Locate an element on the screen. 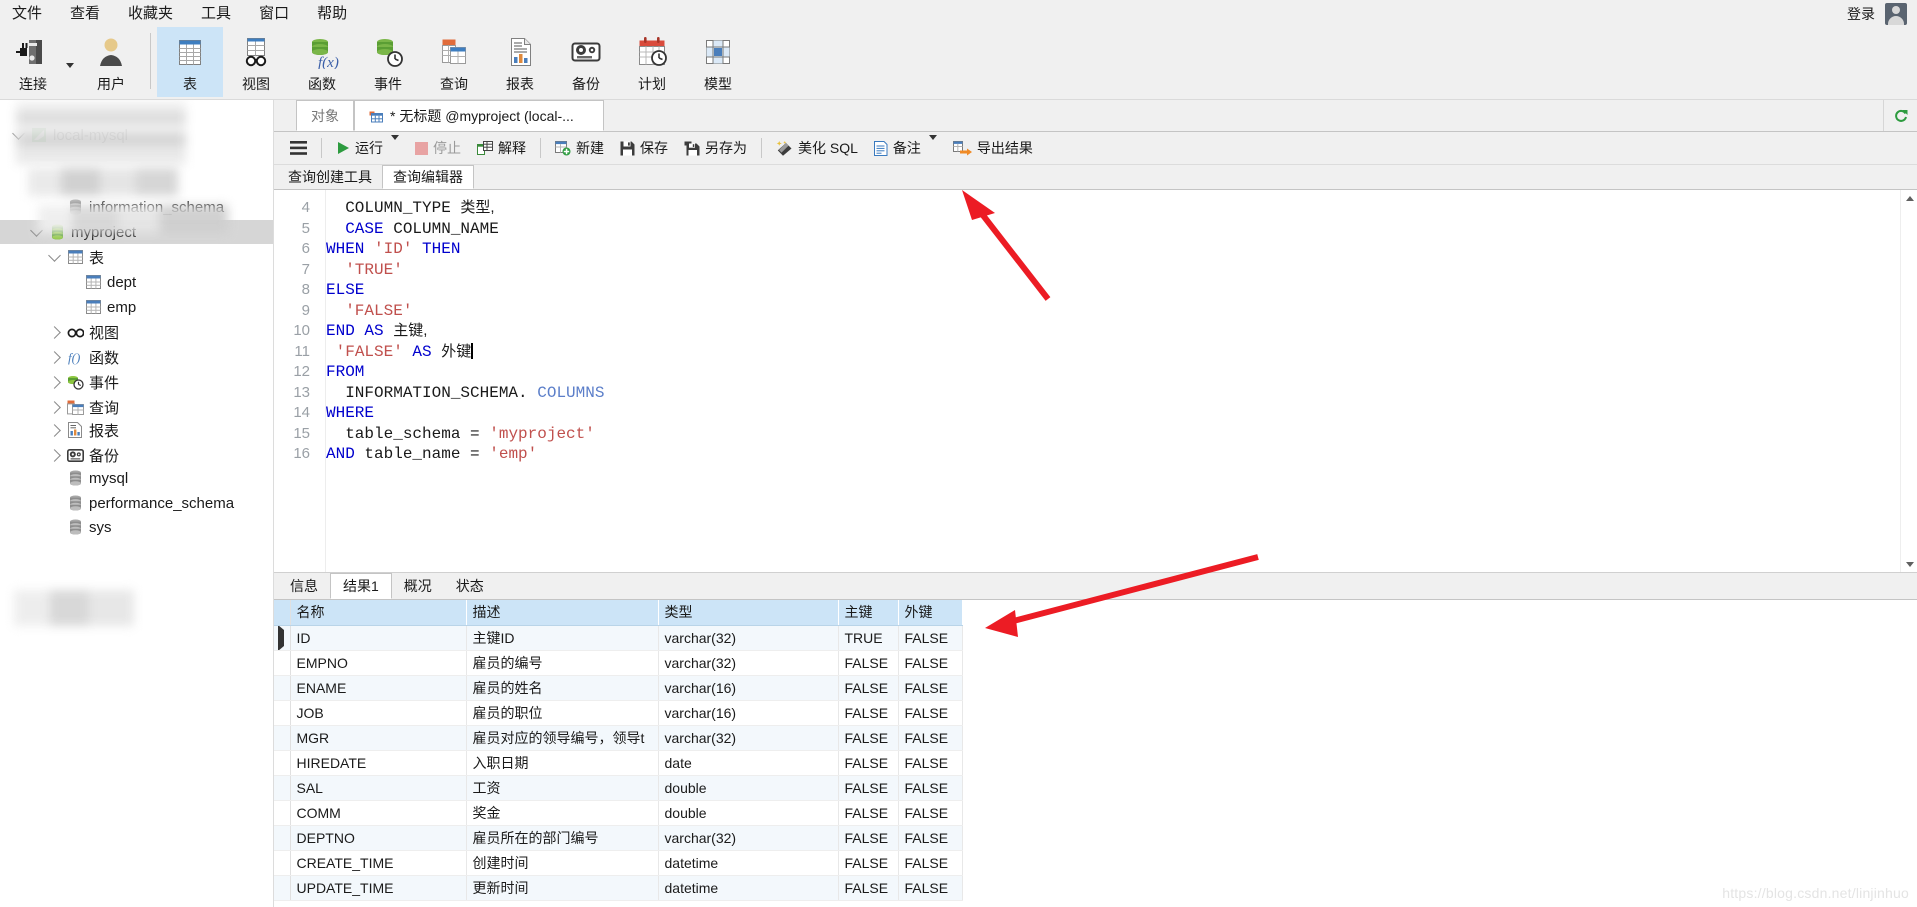  result-tab-结果1: 结果1 is located at coordinates (361, 586).